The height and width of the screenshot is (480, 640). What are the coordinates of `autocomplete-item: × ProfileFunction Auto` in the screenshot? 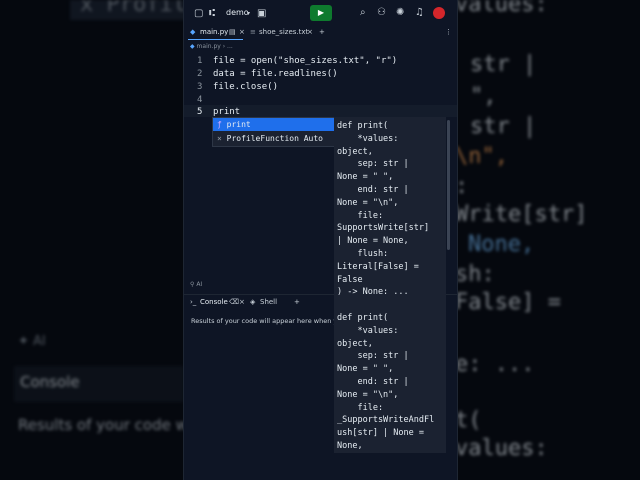 It's located at (274, 138).